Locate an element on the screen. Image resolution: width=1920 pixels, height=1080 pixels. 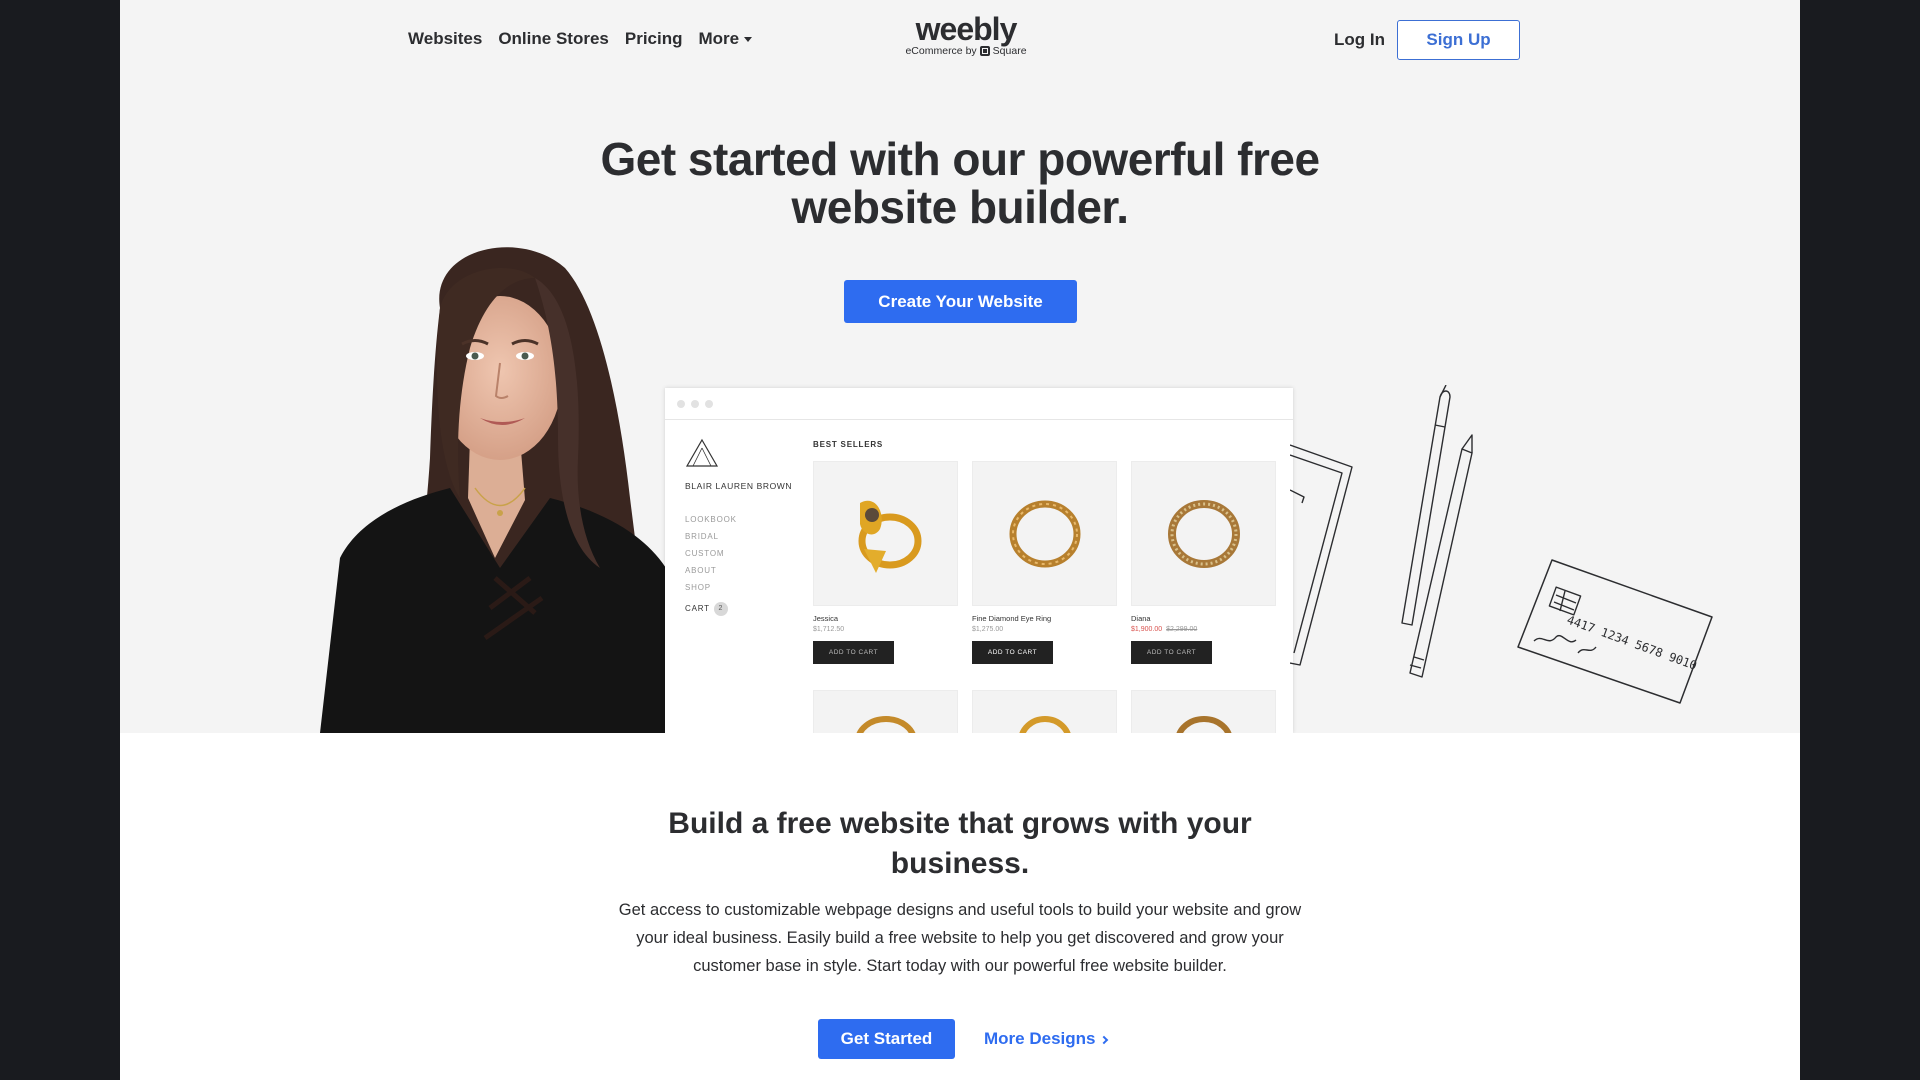
product-card: Jessica $1,712.50 ADD TO CART is located at coordinates (885, 562).